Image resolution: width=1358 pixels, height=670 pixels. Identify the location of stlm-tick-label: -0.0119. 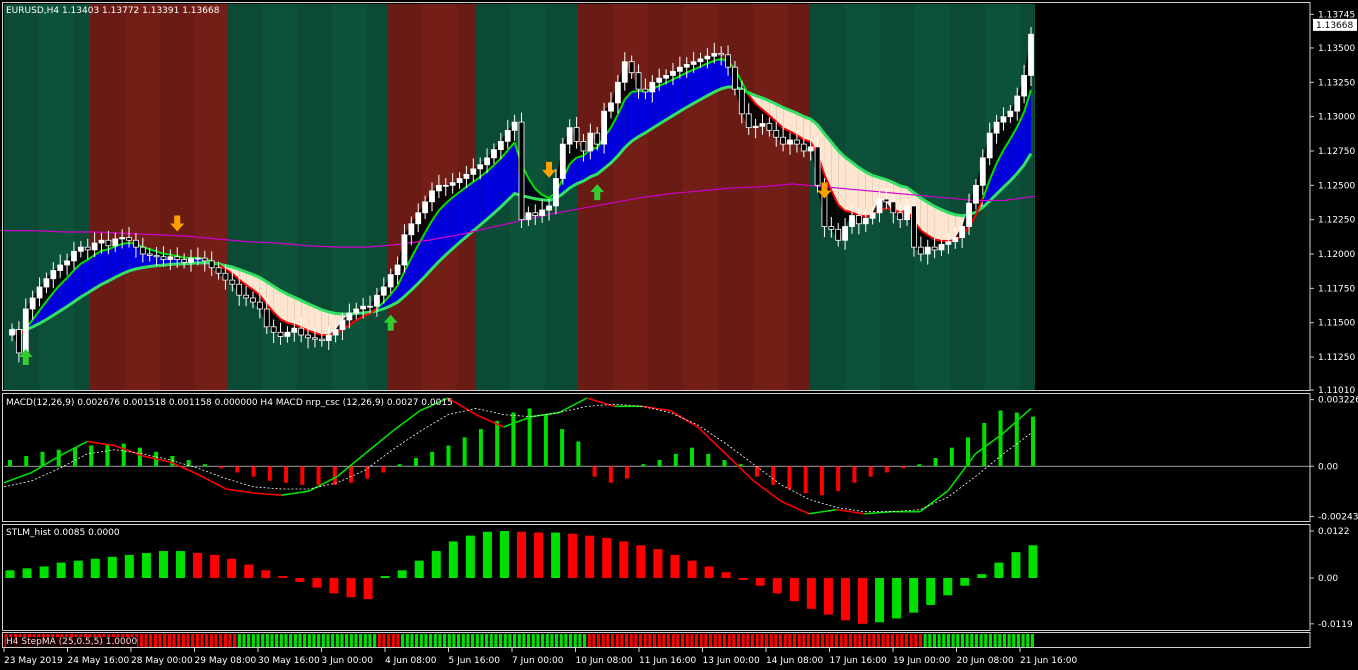
(1335, 625).